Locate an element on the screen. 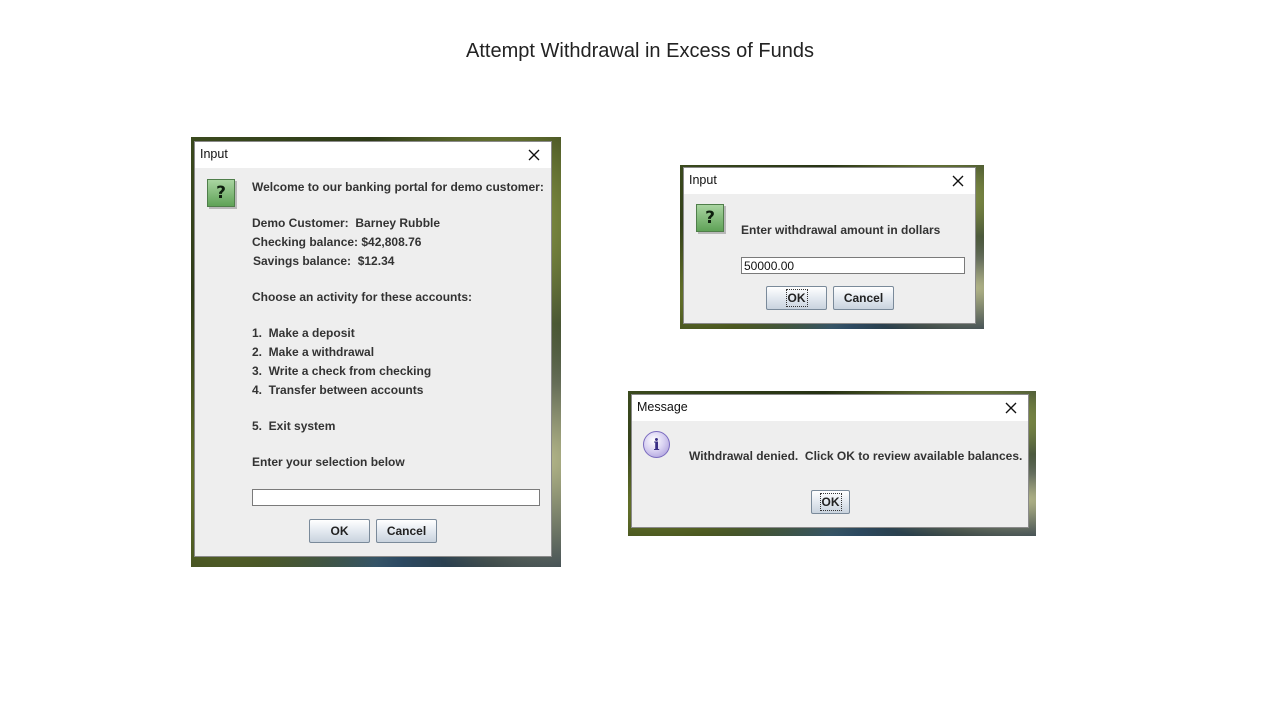 This screenshot has width=1280, height=720. option-write-check: 3. Write a check from checking is located at coordinates (342, 371).